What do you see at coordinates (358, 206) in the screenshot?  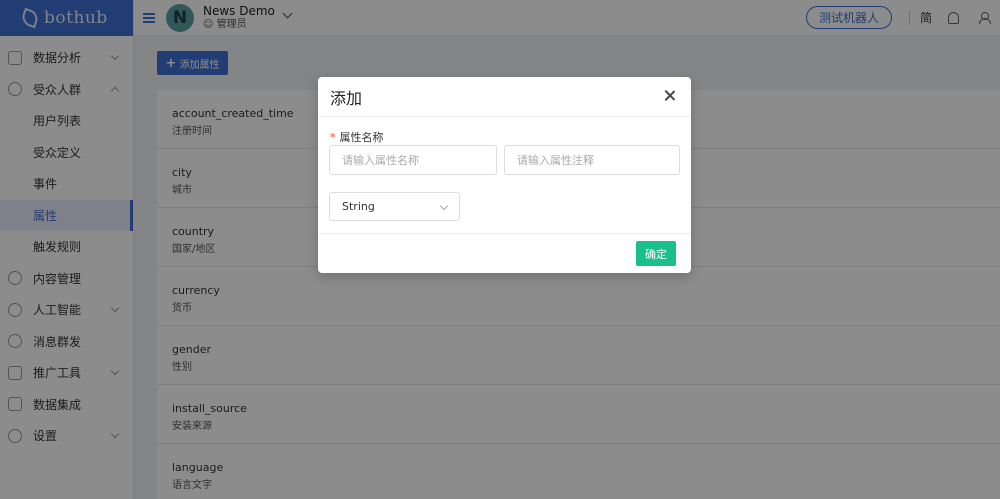 I see `attribute-type-value: String` at bounding box center [358, 206].